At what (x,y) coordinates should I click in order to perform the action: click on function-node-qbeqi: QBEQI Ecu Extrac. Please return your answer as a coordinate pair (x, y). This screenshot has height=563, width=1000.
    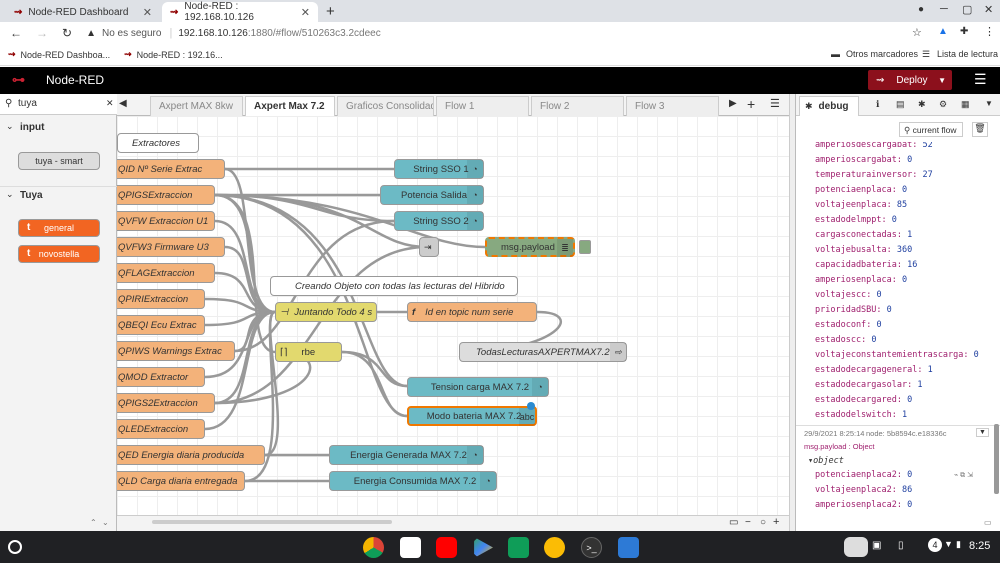
    Looking at the image, I should click on (161, 325).